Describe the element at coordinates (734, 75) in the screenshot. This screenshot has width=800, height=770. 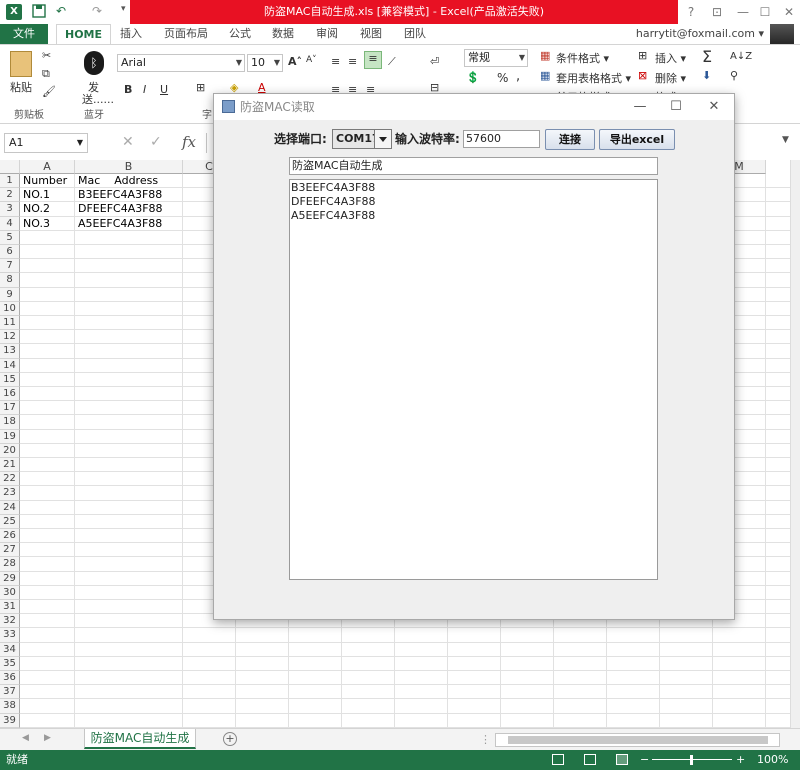
I see `binoculars-icon: ⚲` at that location.